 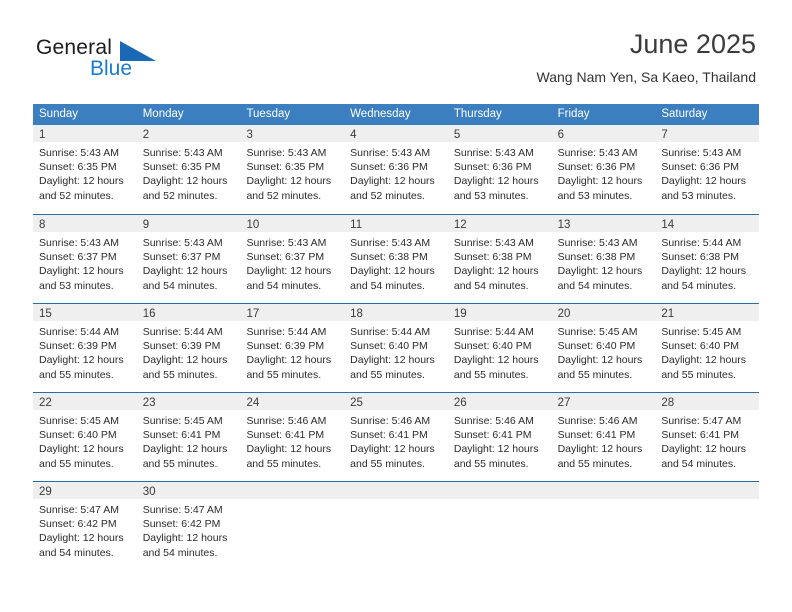 I want to click on weekday-header-tuesday: Tuesday, so click(x=268, y=114).